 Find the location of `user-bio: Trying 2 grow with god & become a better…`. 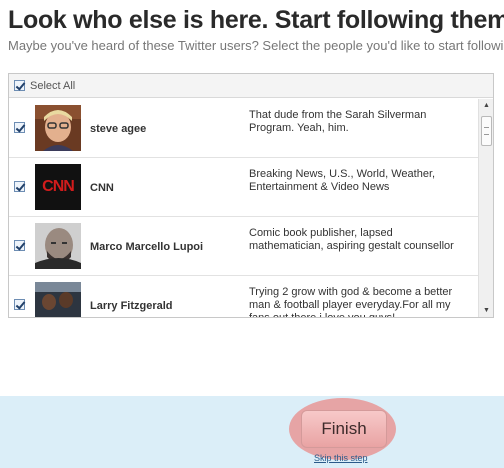

user-bio: Trying 2 grow with god & become a better… is located at coordinates (351, 301).